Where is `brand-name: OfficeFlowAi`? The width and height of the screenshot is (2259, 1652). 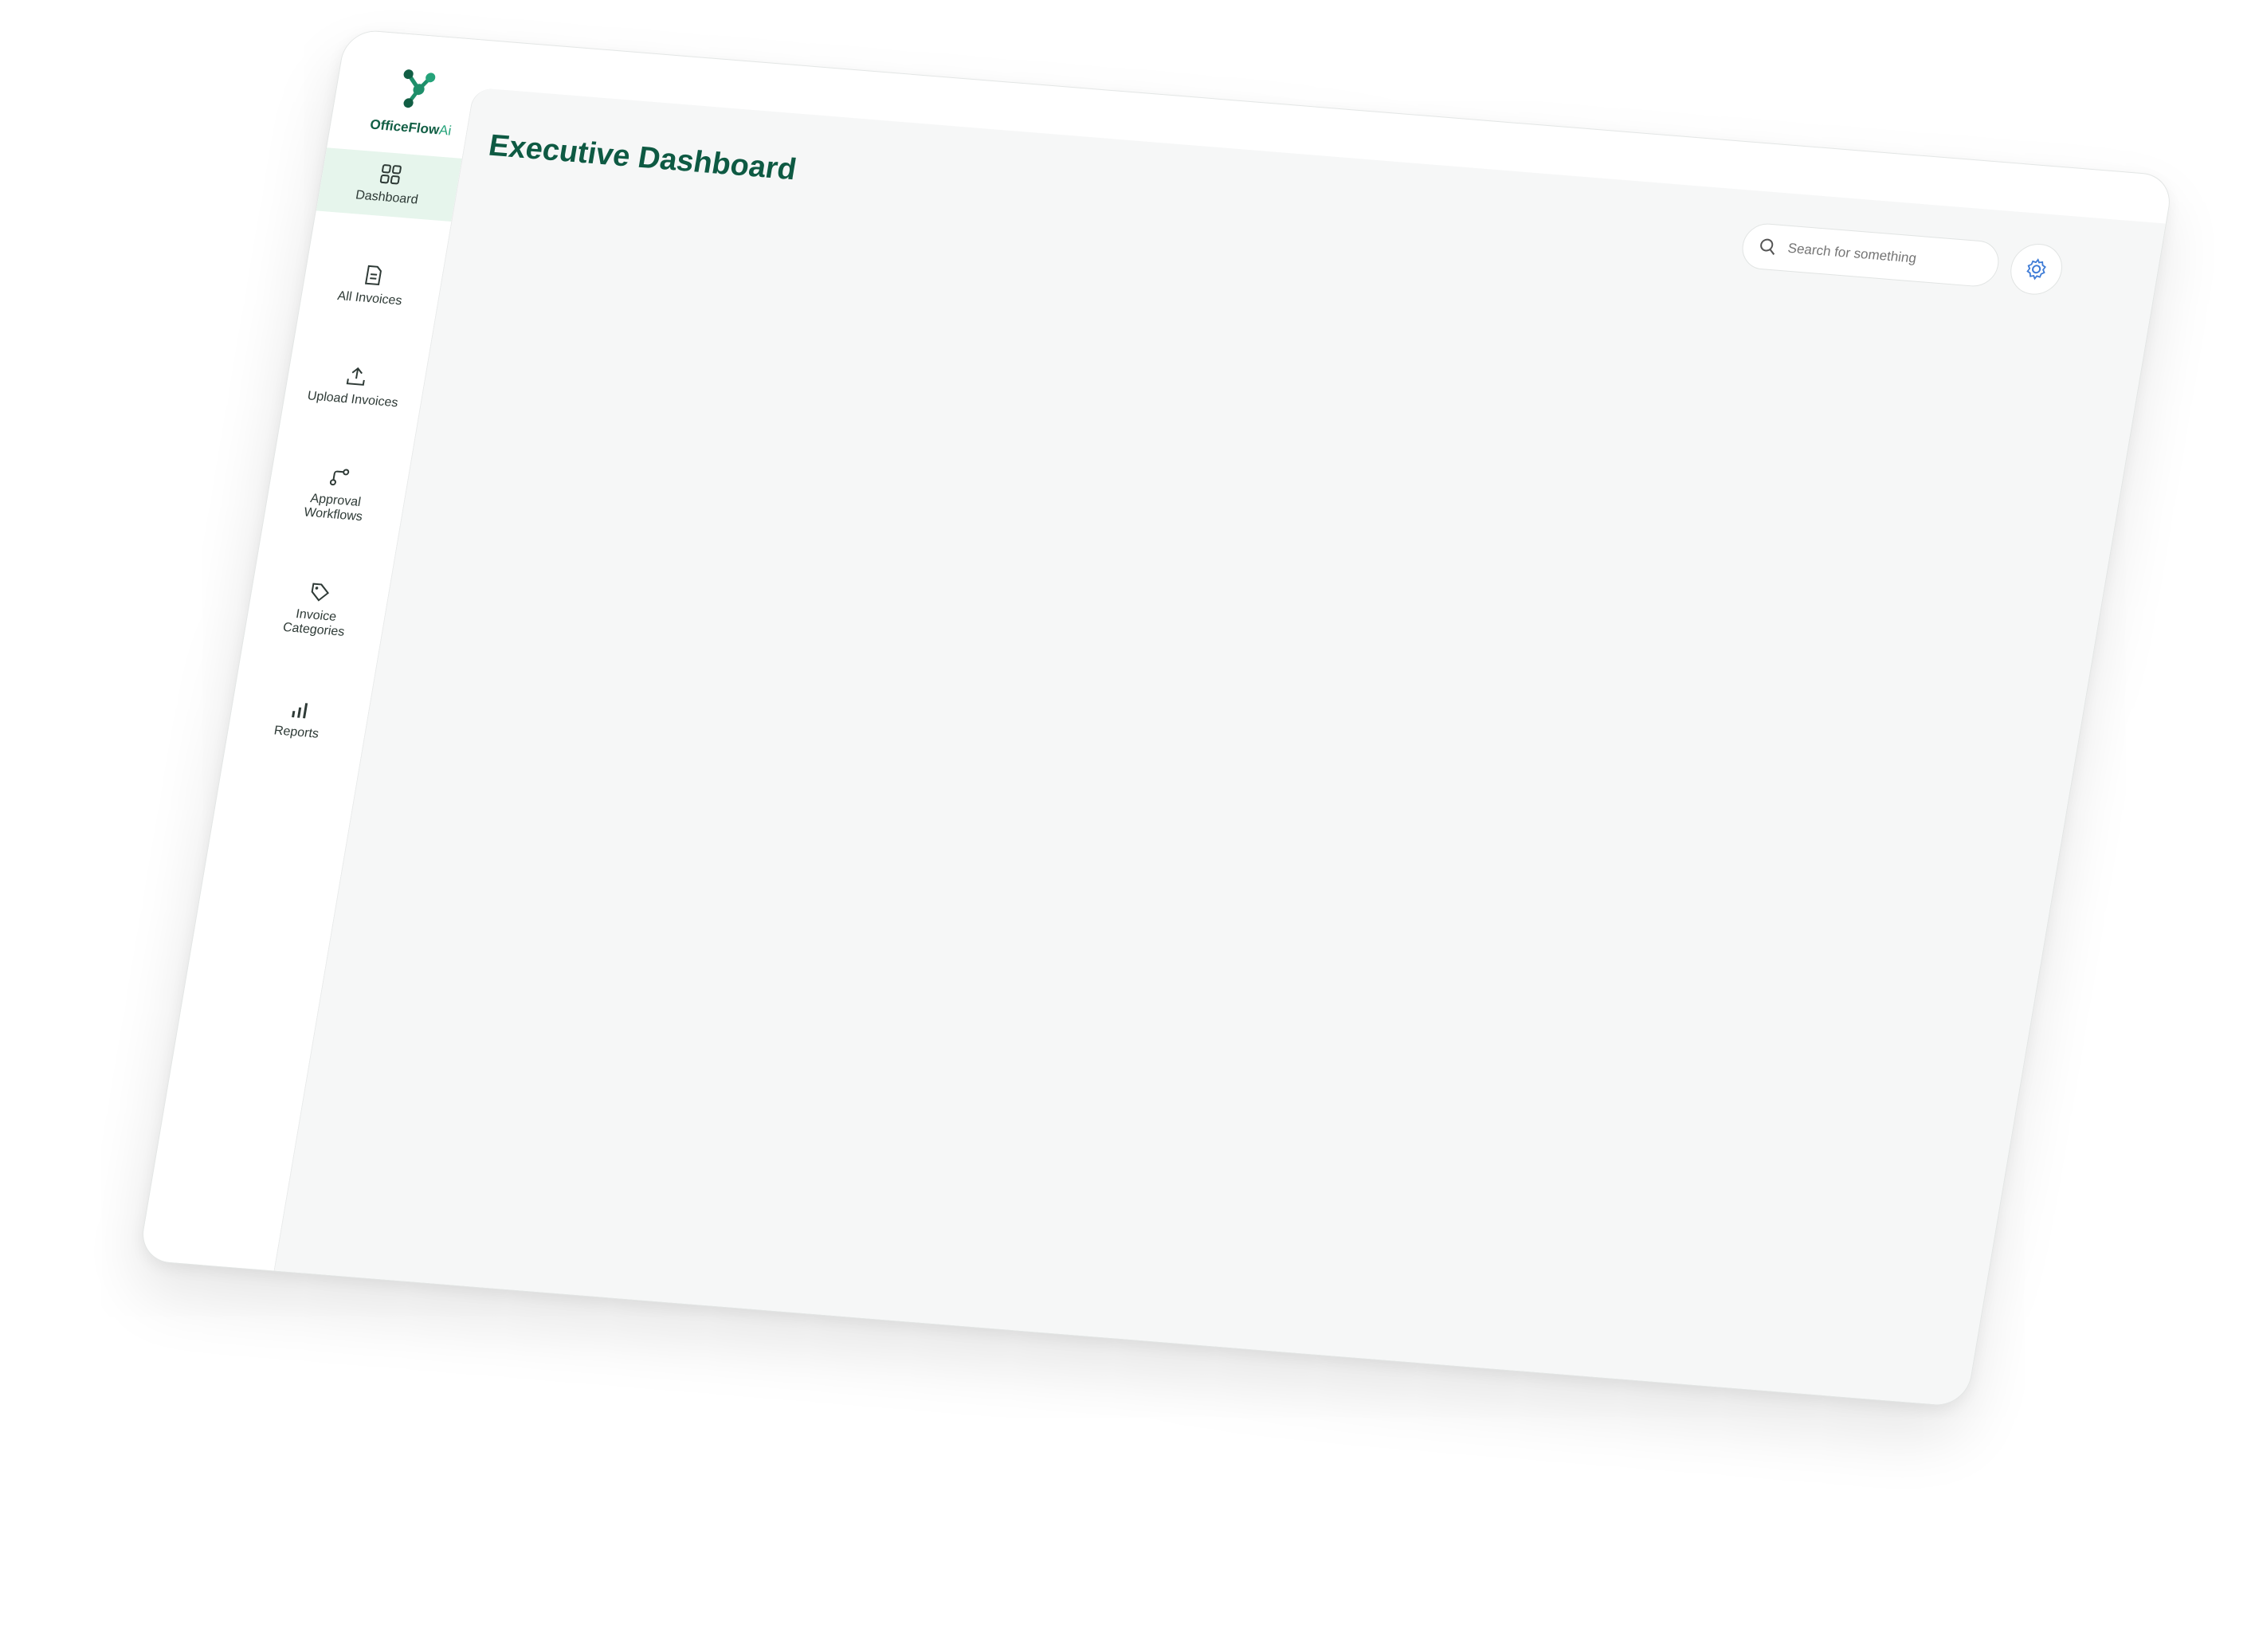
brand-name: OfficeFlowAi is located at coordinates (411, 128).